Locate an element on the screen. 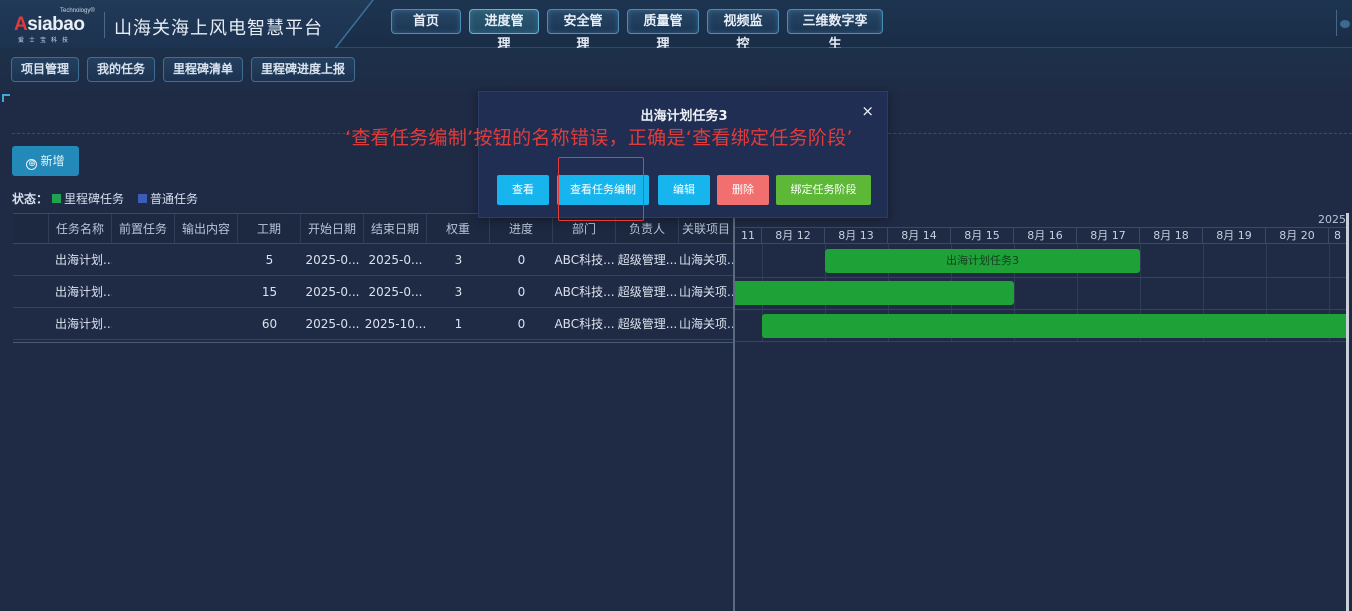  normal-swatch is located at coordinates (143, 198).